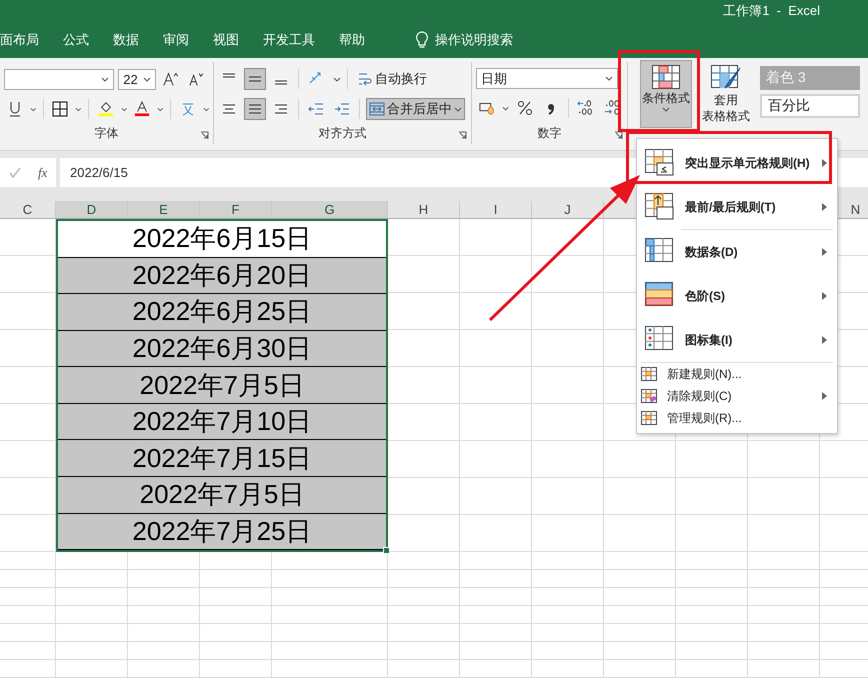 The image size is (868, 678). Describe the element at coordinates (76, 40) in the screenshot. I see `ribbon-tab: 公式` at that location.